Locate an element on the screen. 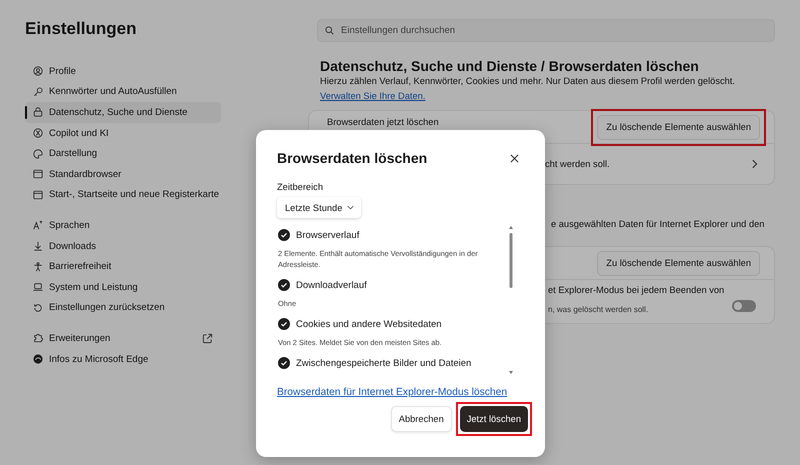  close-icon is located at coordinates (514, 158).